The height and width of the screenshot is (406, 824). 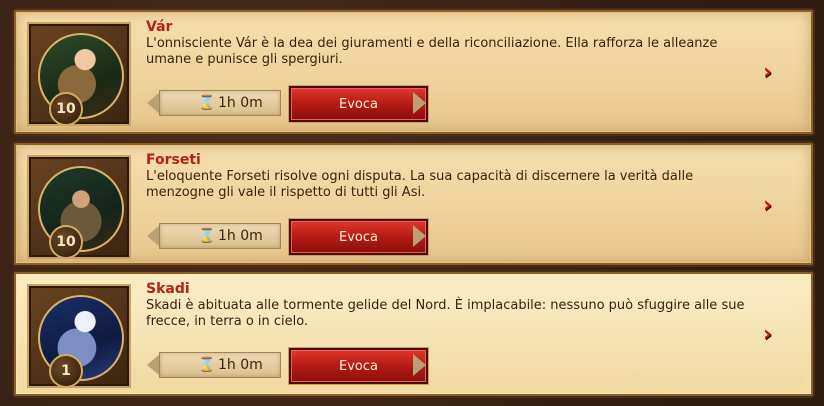 I want to click on hero-name: Vár, so click(x=159, y=27).